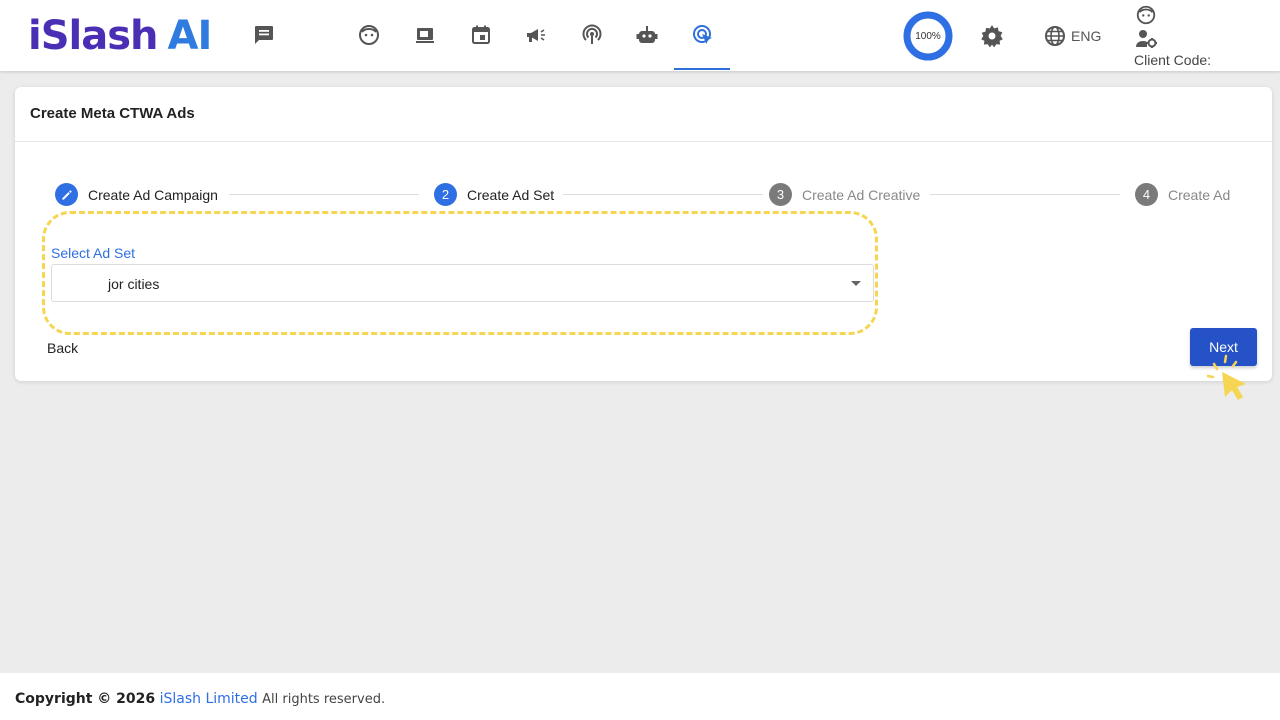 The image size is (1280, 720). I want to click on step-create-ad-creative: 3 Create Ad Creative, so click(844, 194).